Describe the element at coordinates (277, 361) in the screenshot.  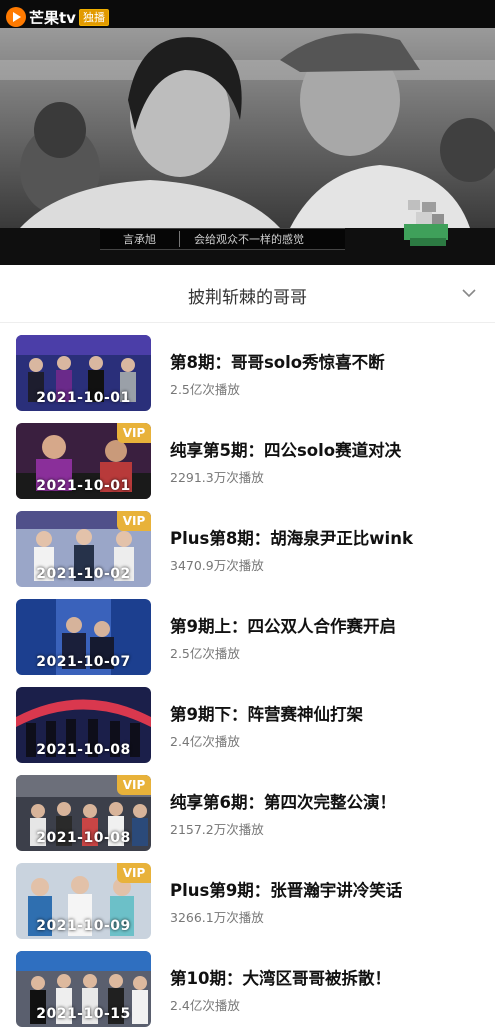
I see `episode-title: 第8期：哥哥solo秀惊喜不断` at that location.